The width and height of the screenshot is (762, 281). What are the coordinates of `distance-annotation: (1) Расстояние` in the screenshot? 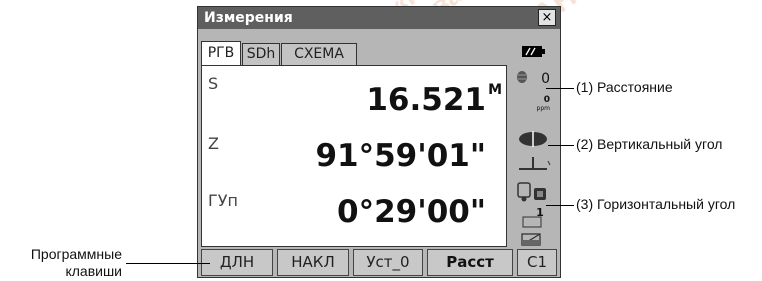 It's located at (624, 87).